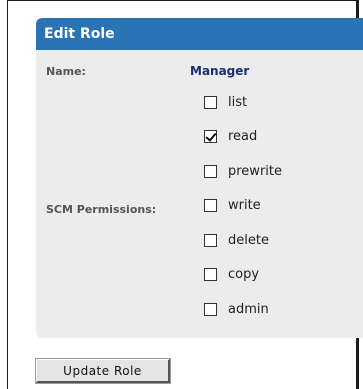 Image resolution: width=363 pixels, height=389 pixels. What do you see at coordinates (66, 71) in the screenshot?
I see `name-label: Name:` at bounding box center [66, 71].